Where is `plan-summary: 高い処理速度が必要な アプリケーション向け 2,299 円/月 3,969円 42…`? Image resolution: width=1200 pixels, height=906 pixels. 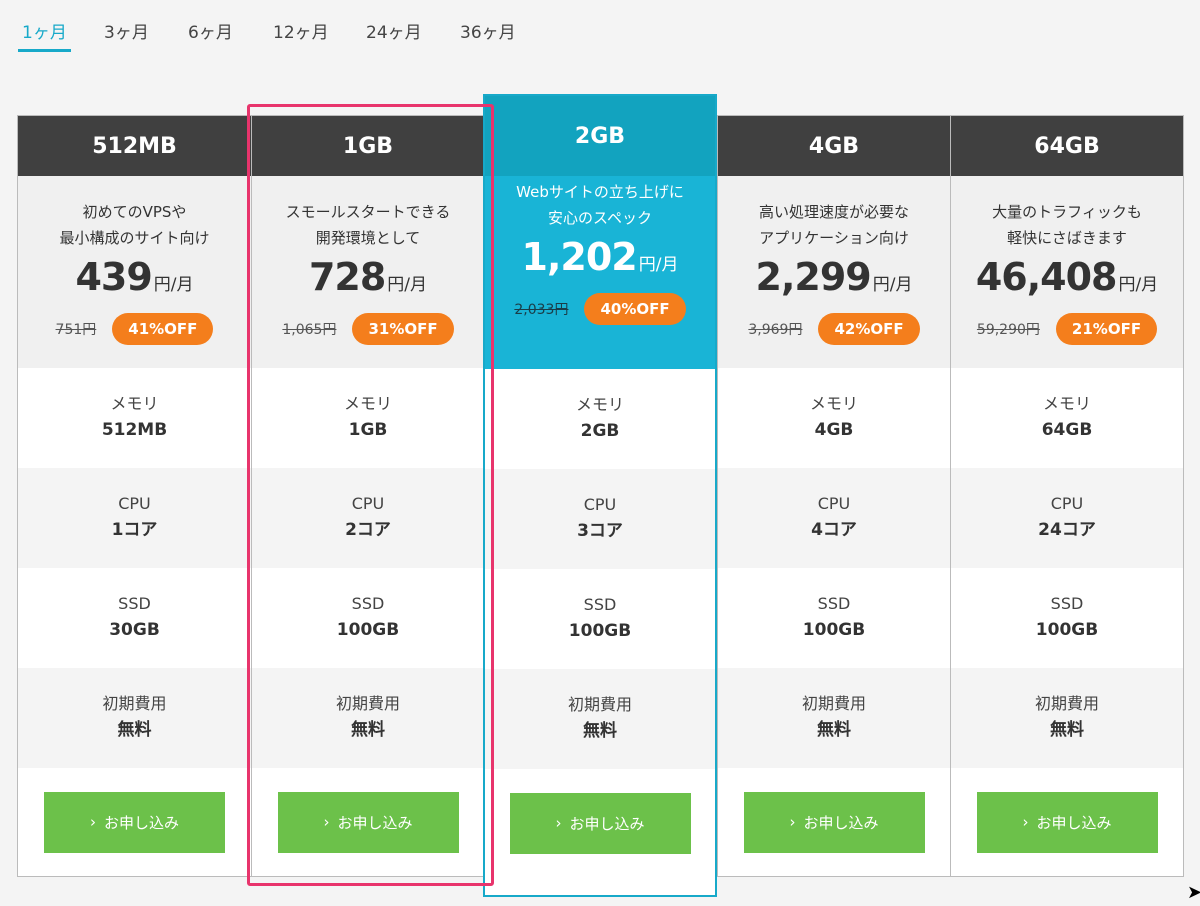
plan-summary: 高い処理速度が必要な アプリケーション向け 2,299 円/月 3,969円 42… is located at coordinates (834, 272).